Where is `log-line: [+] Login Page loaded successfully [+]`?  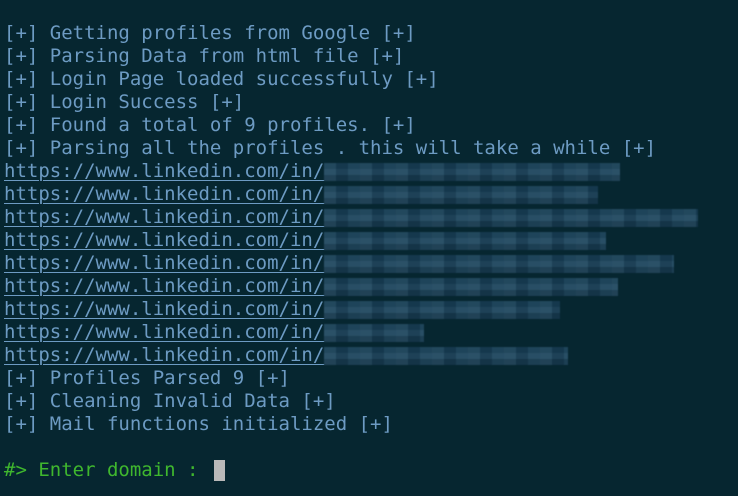
log-line: [+] Login Page loaded successfully [+] is located at coordinates (221, 79).